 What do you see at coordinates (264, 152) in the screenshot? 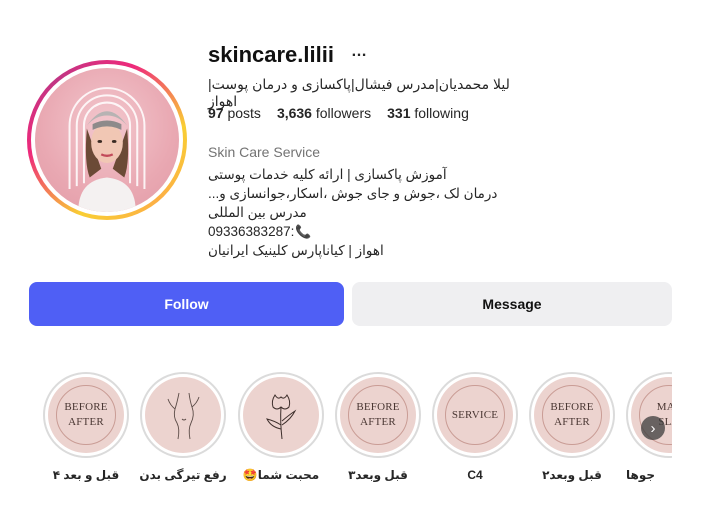
I see `profile-category: Skin Care Service` at bounding box center [264, 152].